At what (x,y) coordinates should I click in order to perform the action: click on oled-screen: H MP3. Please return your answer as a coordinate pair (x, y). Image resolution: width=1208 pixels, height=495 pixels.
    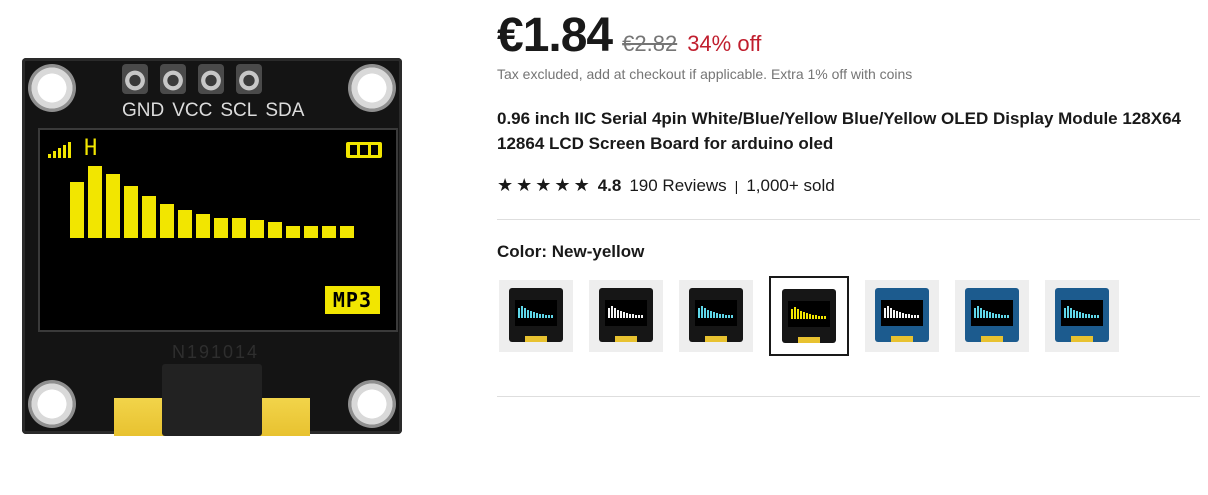
    Looking at the image, I should click on (218, 230).